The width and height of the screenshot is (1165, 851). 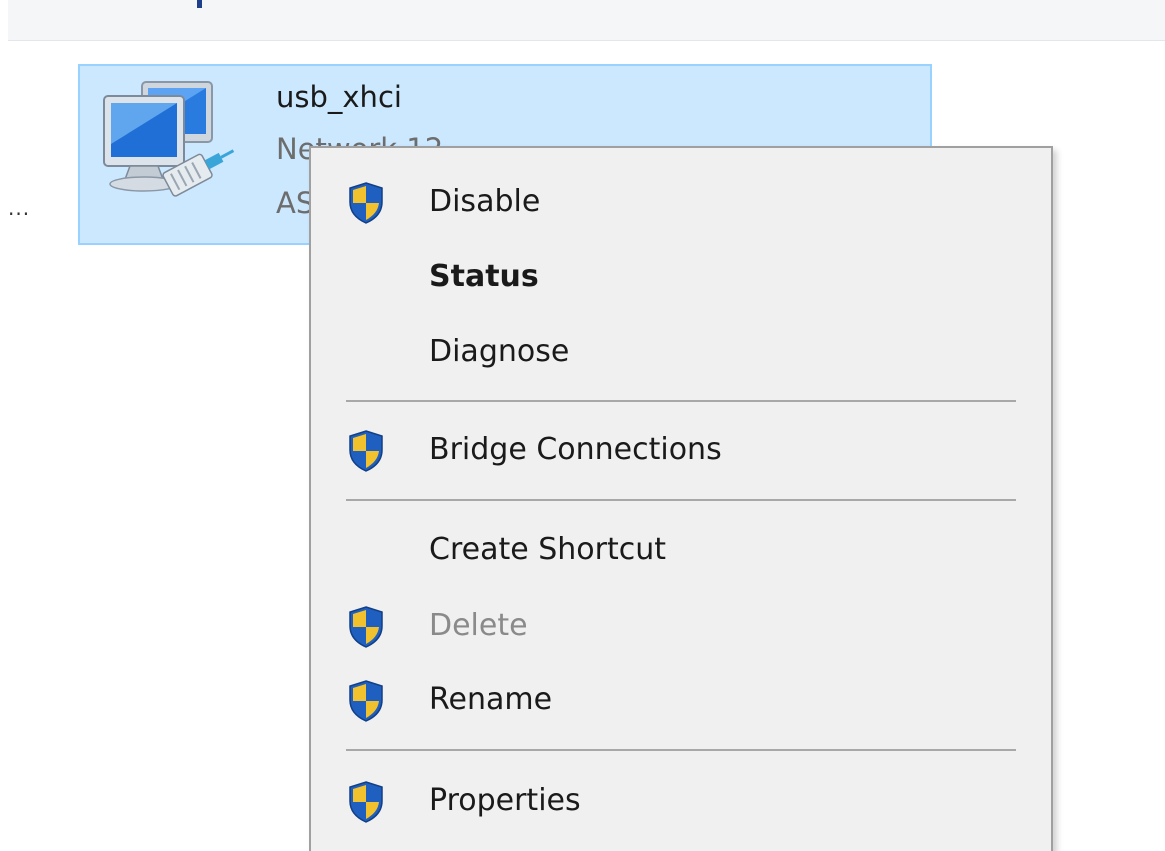 I want to click on menu-item-label: Disable, so click(x=485, y=201).